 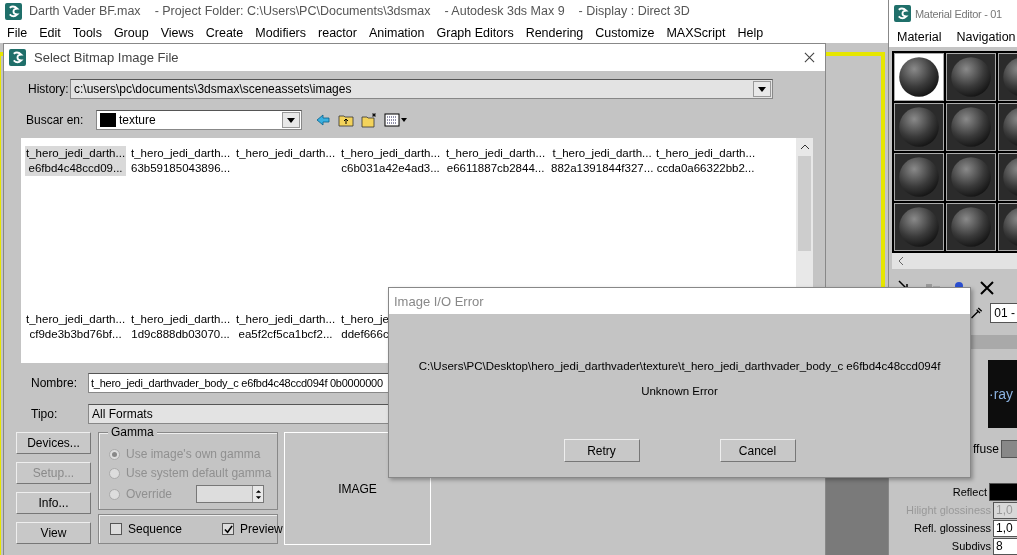 I want to click on dialog-title: Select Bitmap Image File, so click(x=106, y=57).